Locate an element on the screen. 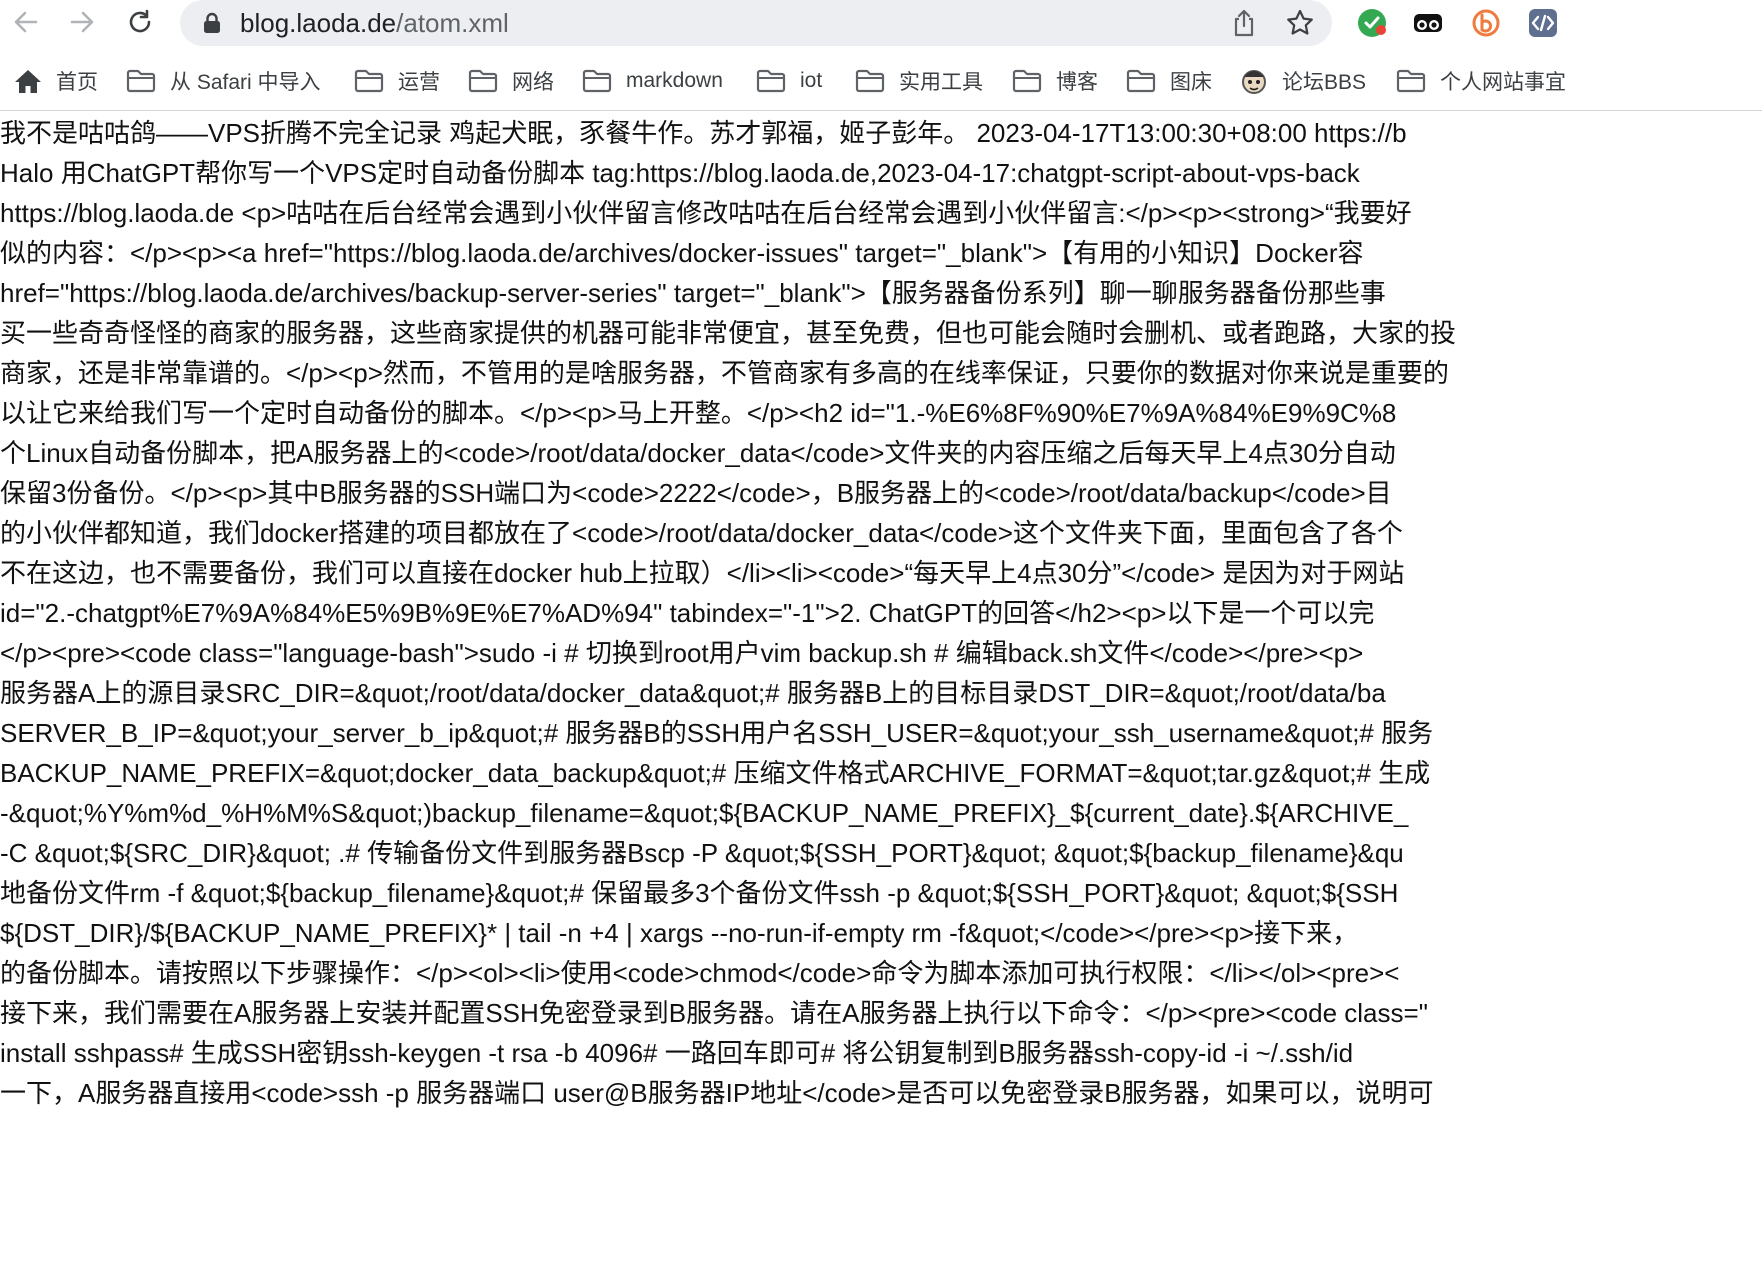 The height and width of the screenshot is (1264, 1762). bookmark-label: iot is located at coordinates (811, 80).